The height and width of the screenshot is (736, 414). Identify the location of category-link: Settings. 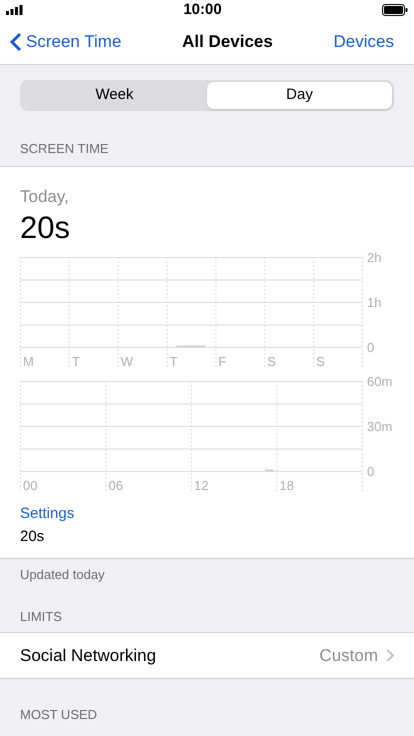
(207, 514).